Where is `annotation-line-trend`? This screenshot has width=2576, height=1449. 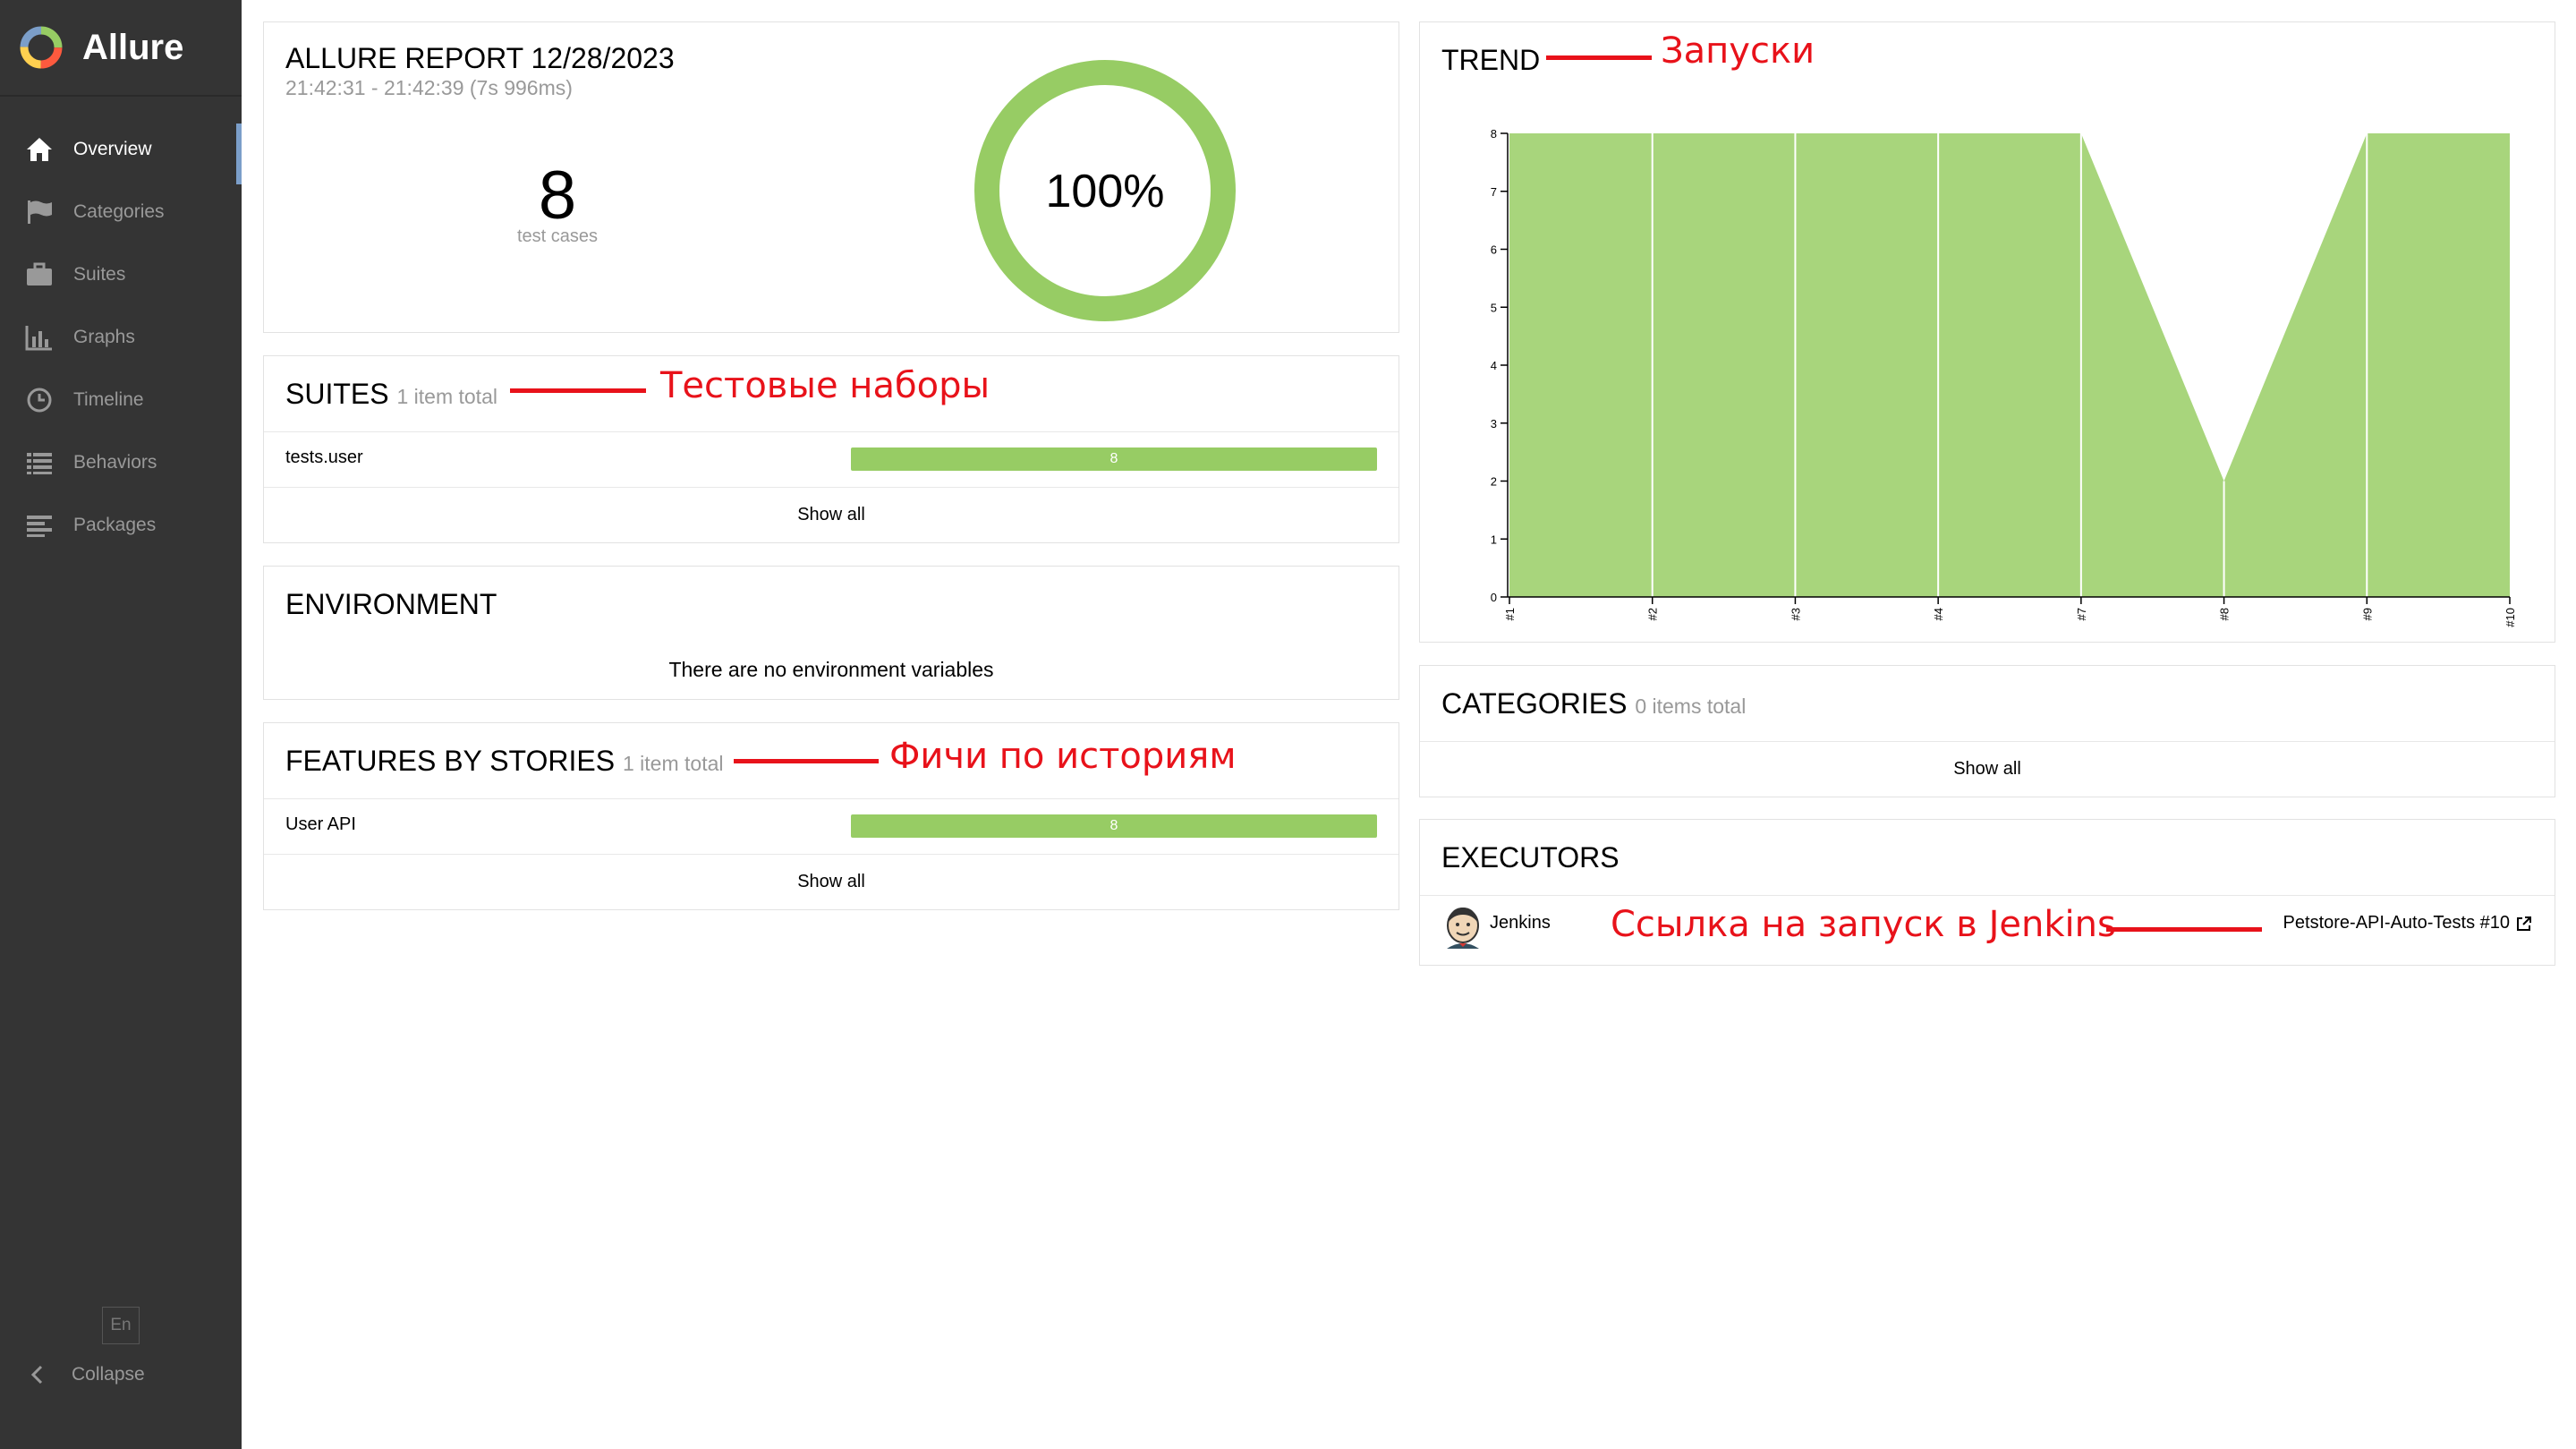
annotation-line-trend is located at coordinates (1599, 57).